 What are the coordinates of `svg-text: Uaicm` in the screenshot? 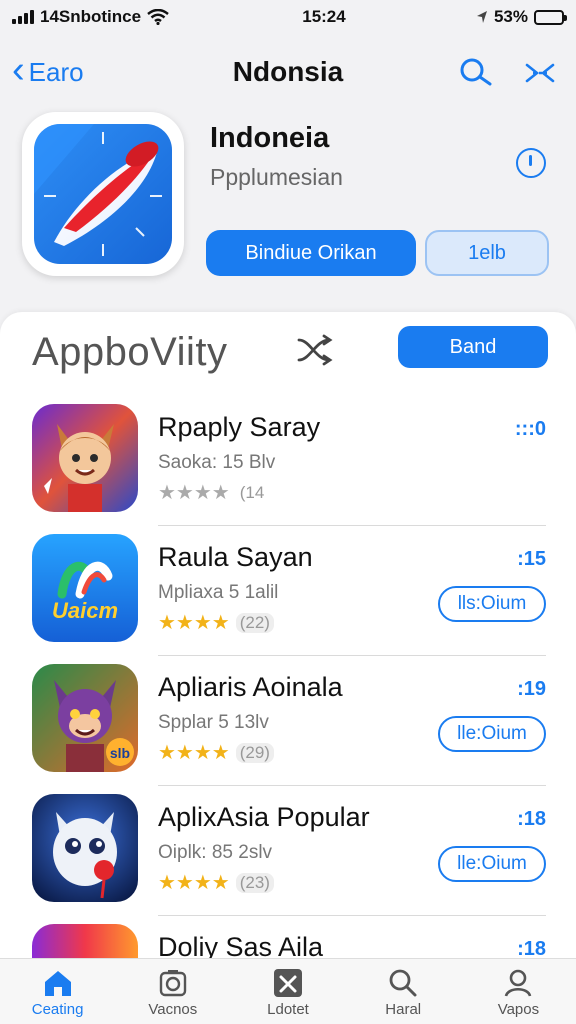 It's located at (85, 610).